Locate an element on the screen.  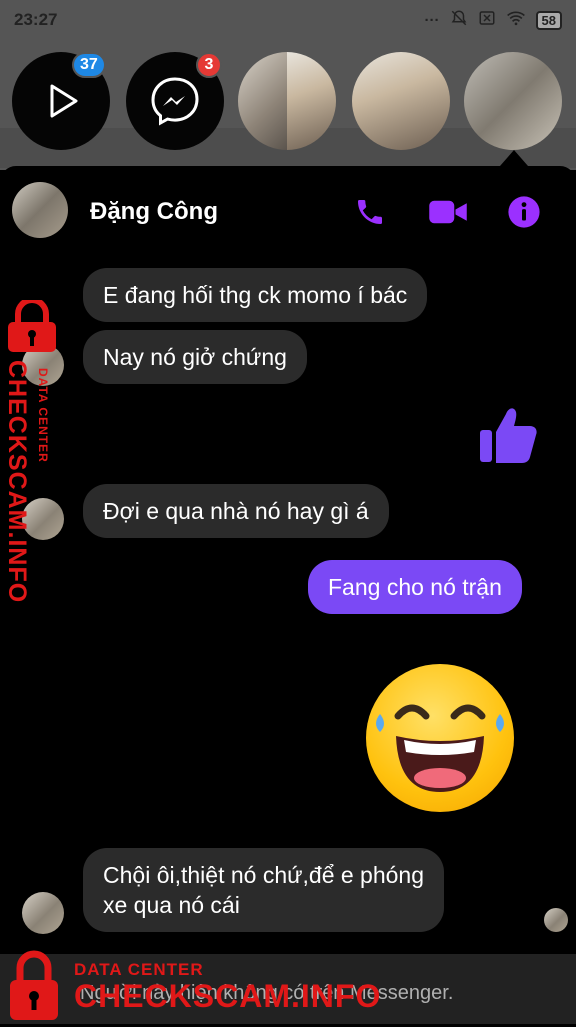
watermark-data-center: DATA CENTER is located at coordinates (139, 969).